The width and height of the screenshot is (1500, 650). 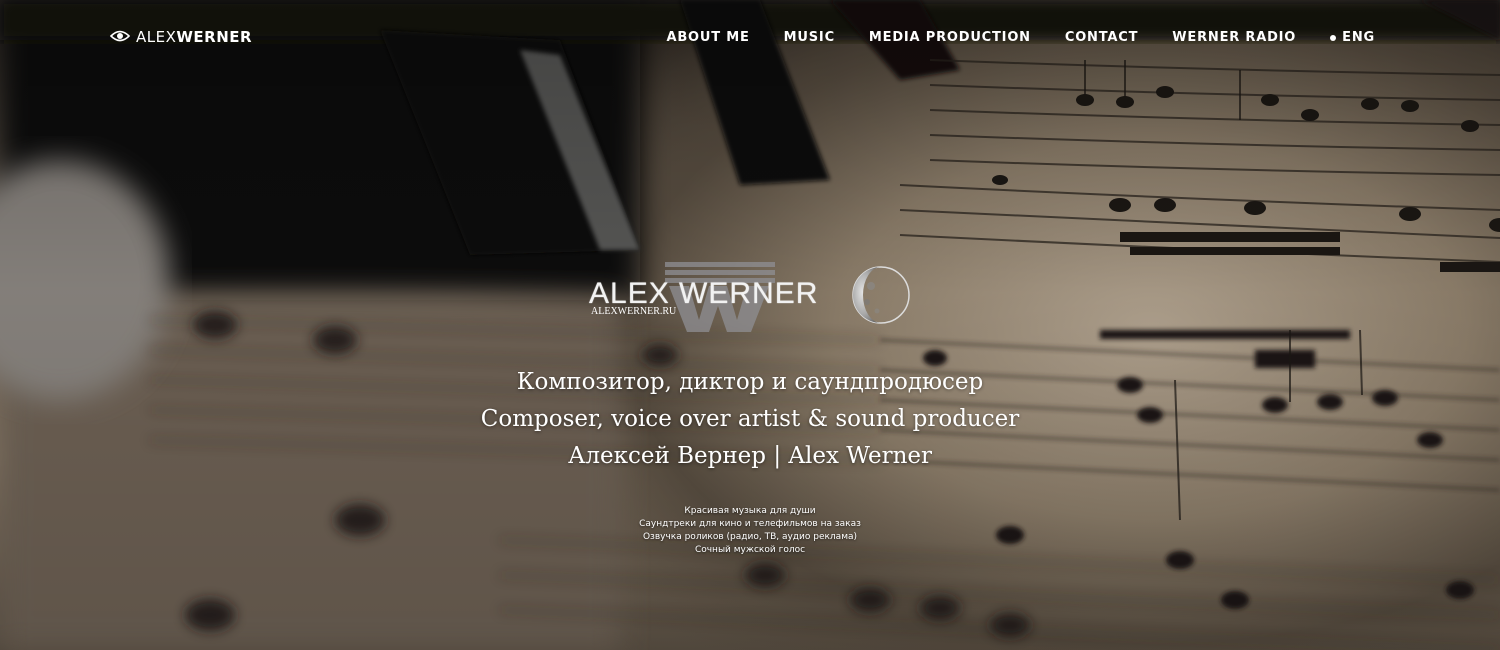 What do you see at coordinates (1101, 37) in the screenshot?
I see `nav-item-contact: CONTACT` at bounding box center [1101, 37].